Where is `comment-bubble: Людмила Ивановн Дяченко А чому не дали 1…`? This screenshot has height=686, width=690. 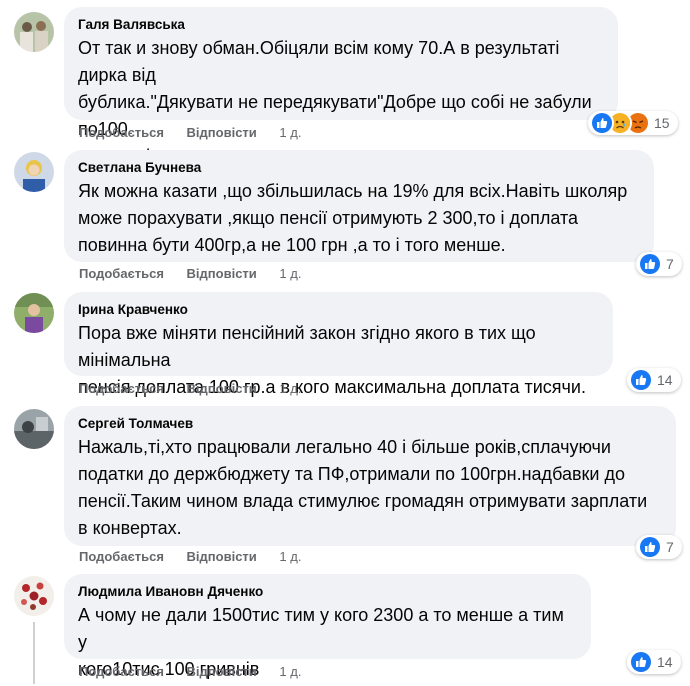 comment-bubble: Людмила Ивановн Дяченко А чому не дали 1… is located at coordinates (327, 626).